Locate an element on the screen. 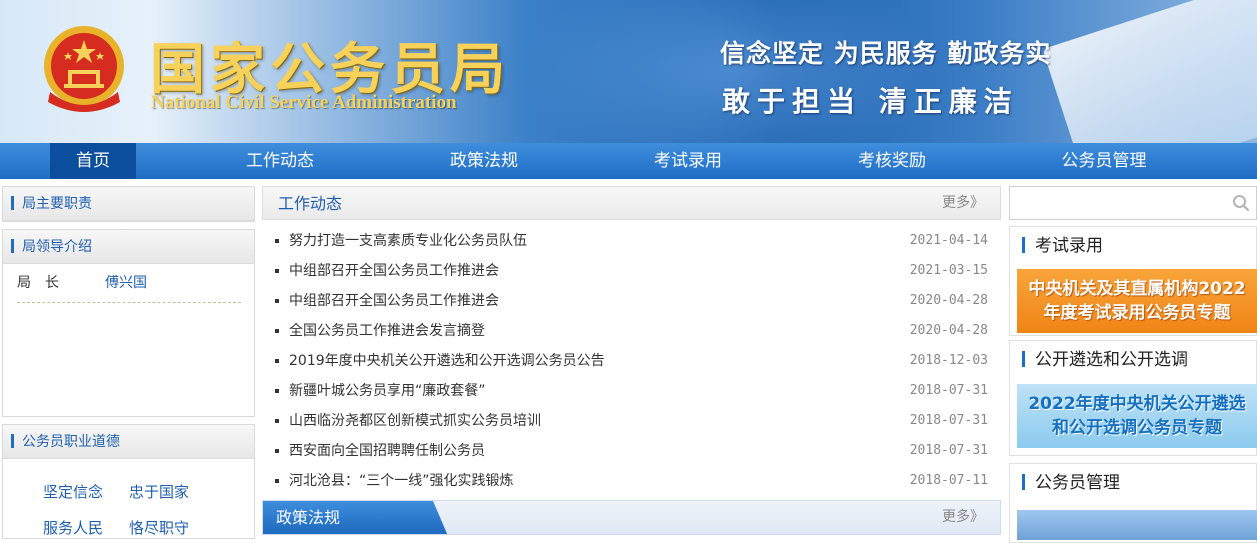  news-title: 山西临汾尧都区创新模式抓实公务员培训 is located at coordinates (415, 421).